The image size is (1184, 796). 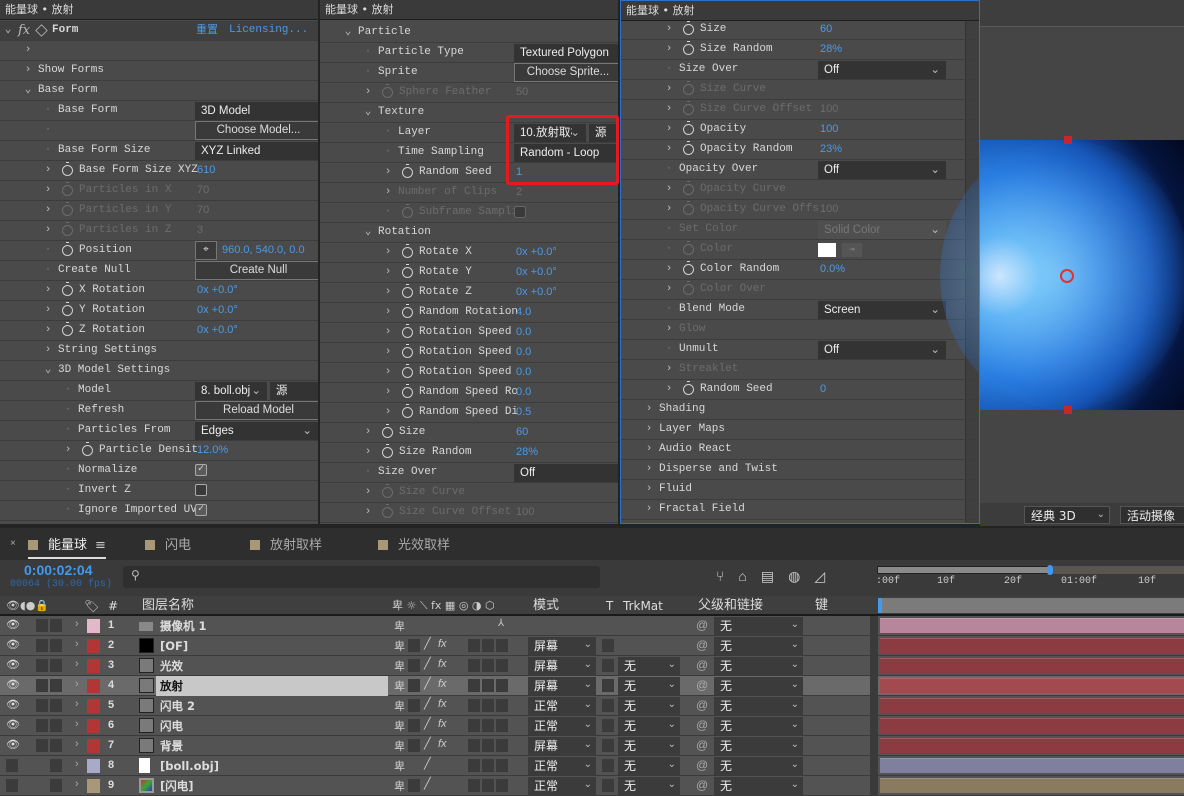 What do you see at coordinates (525, 512) in the screenshot?
I see `property-value: 100` at bounding box center [525, 512].